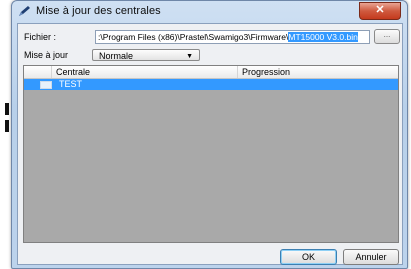 This screenshot has height=269, width=411. Describe the element at coordinates (46, 55) in the screenshot. I see `update-mode-label: Mise à jour` at that location.